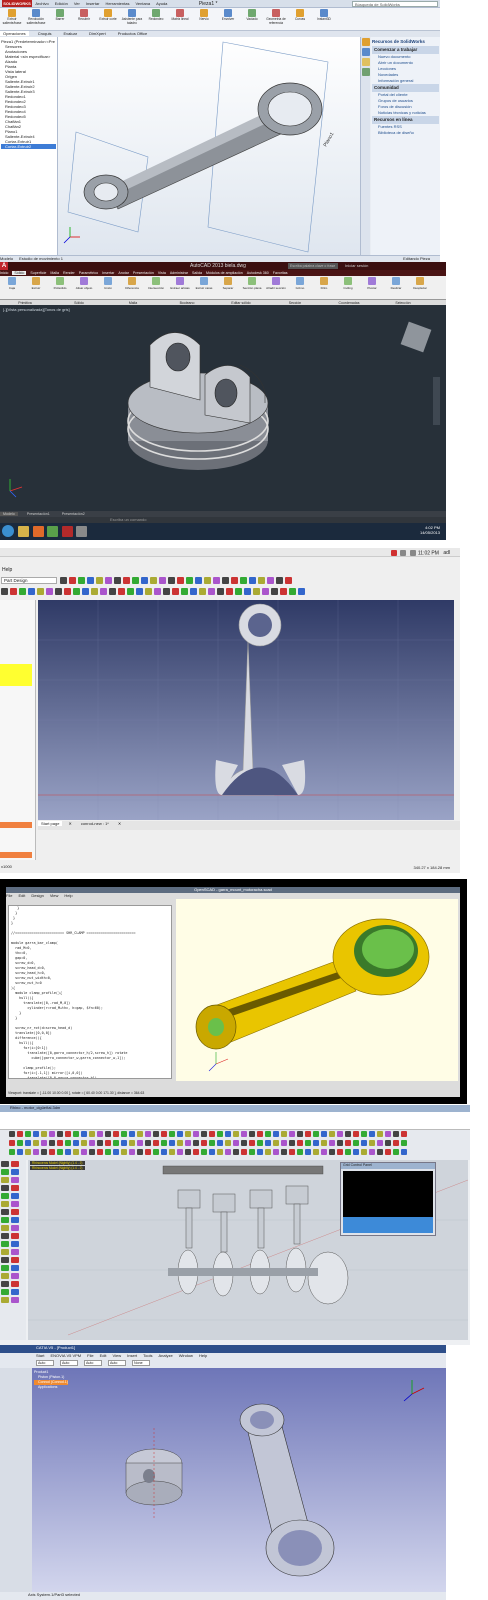 The height and width of the screenshot is (1600, 488). I want to click on sw-ribbon-barrer: Barrer, so click(60, 19).